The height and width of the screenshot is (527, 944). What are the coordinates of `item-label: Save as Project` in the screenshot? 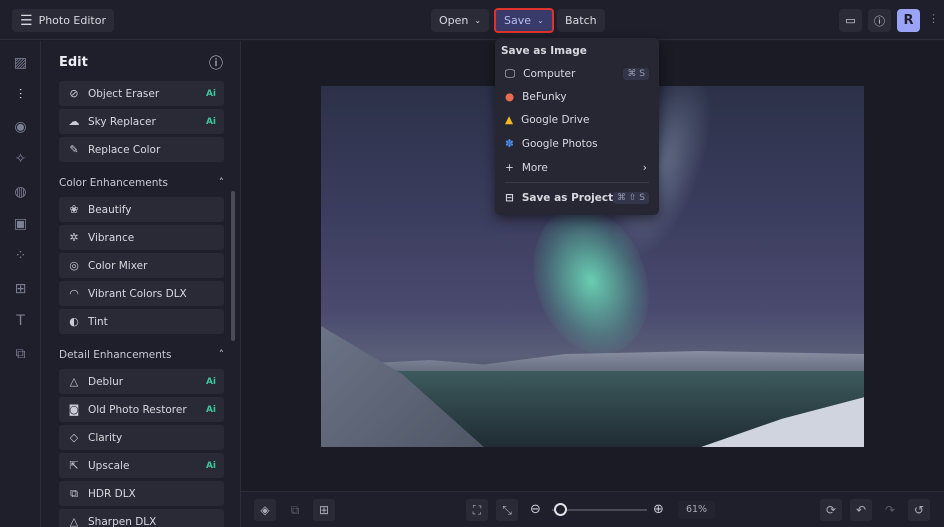 It's located at (567, 198).